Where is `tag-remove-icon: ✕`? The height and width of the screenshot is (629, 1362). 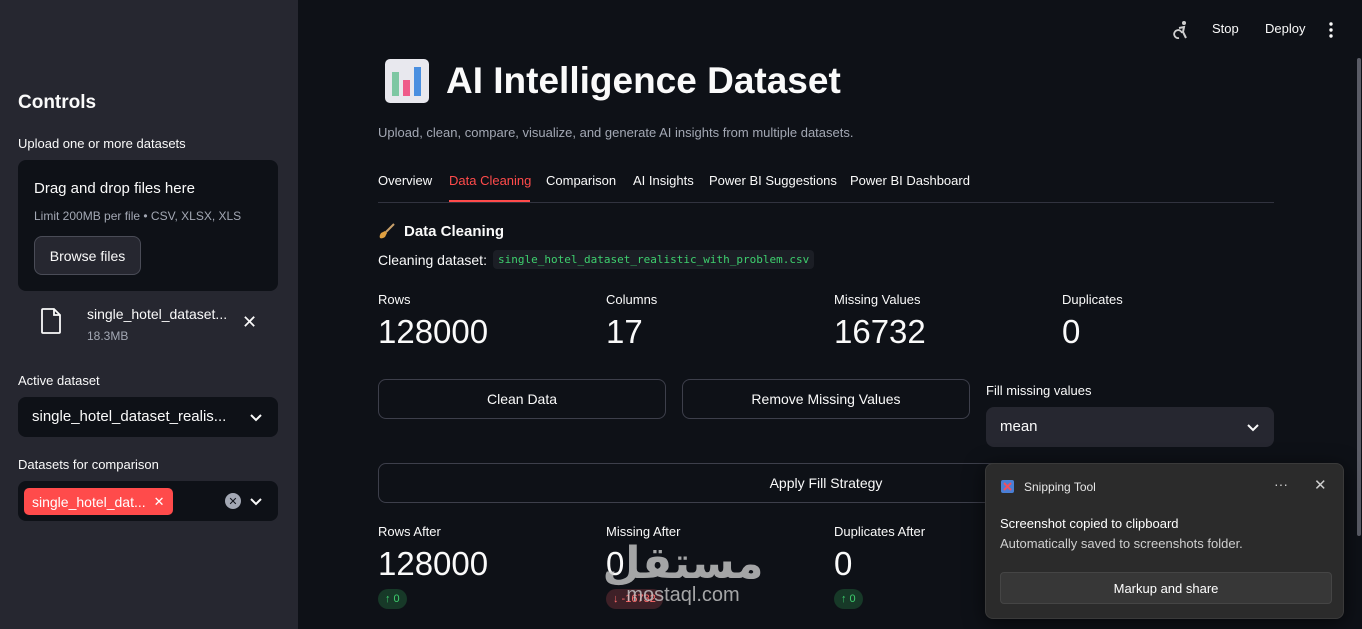
tag-remove-icon: ✕ is located at coordinates (159, 502).